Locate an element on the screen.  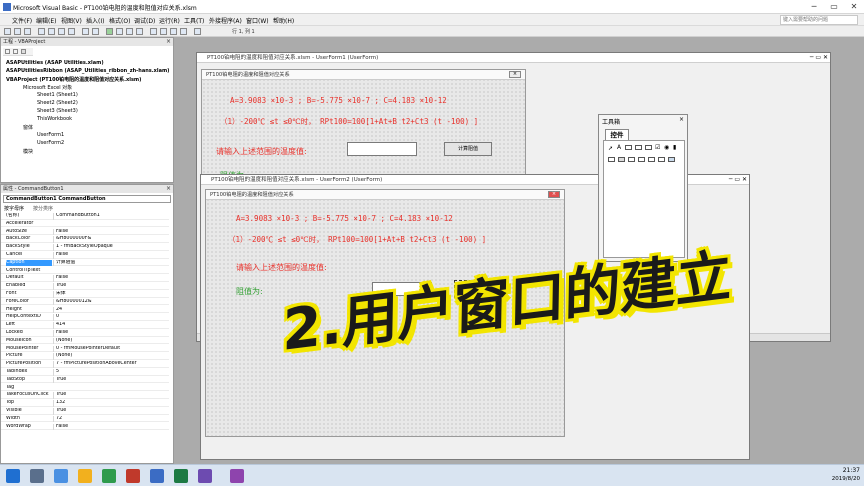
property-value: CommandButton1 is located at coordinates (110, 216).